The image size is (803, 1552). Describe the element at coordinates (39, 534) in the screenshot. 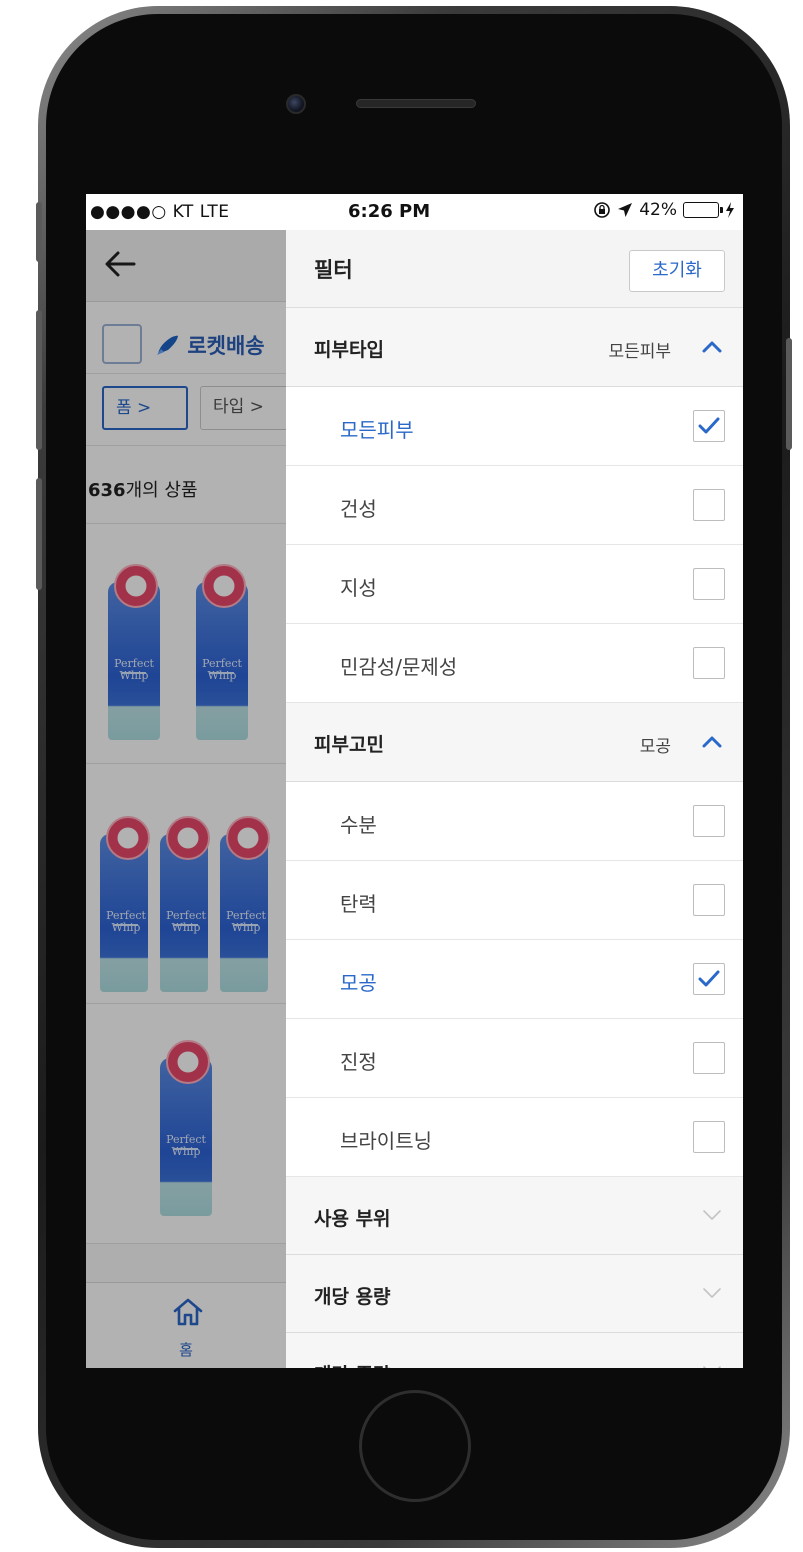

I see `volume-down-button` at that location.